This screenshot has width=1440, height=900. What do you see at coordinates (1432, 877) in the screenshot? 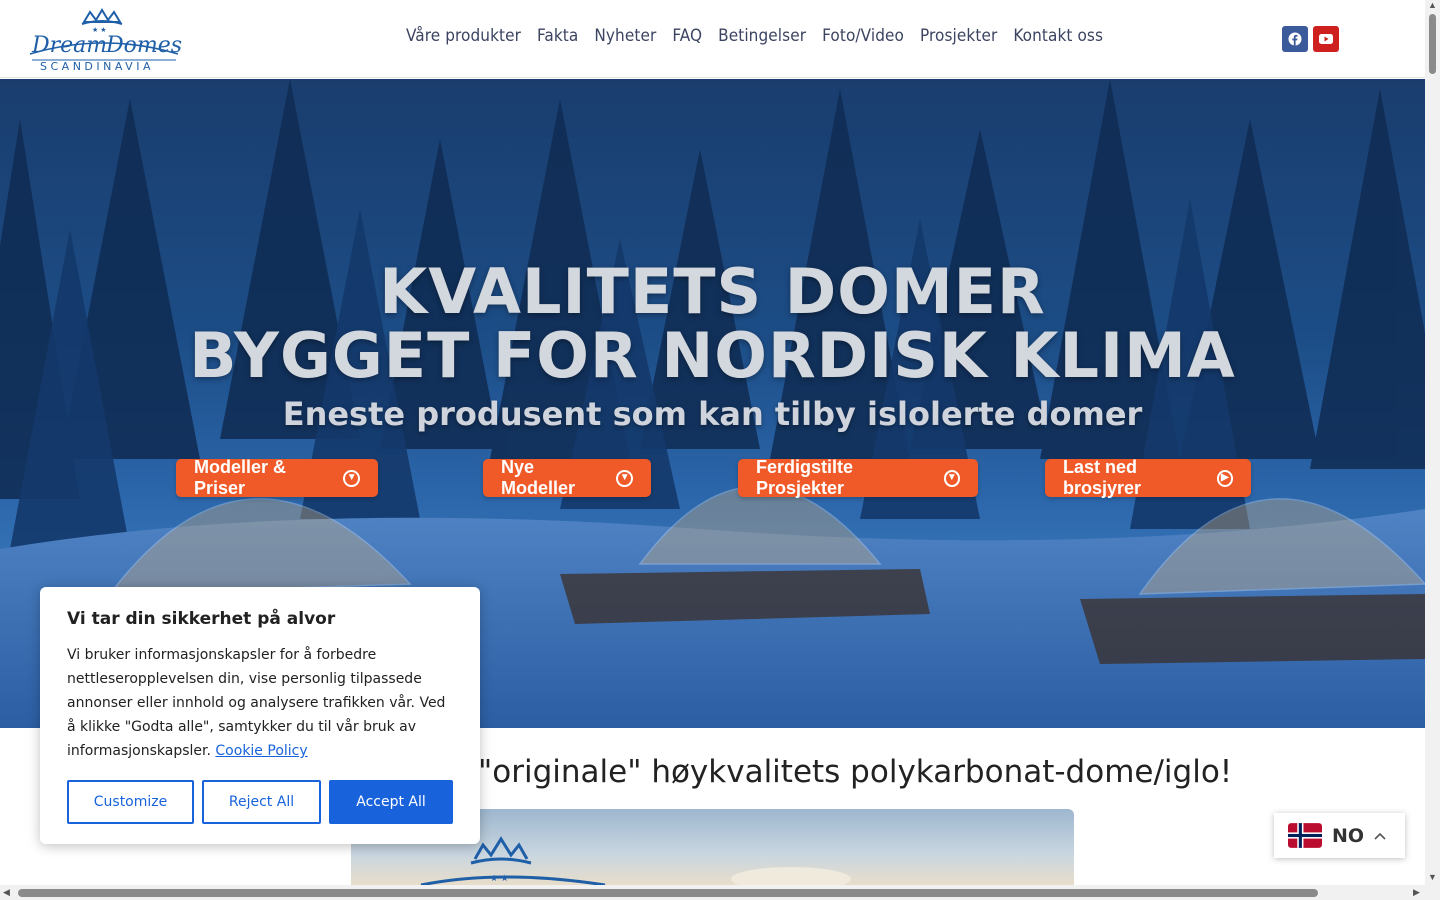
I see `scroll-down-arrow-icon: ▼` at bounding box center [1432, 877].